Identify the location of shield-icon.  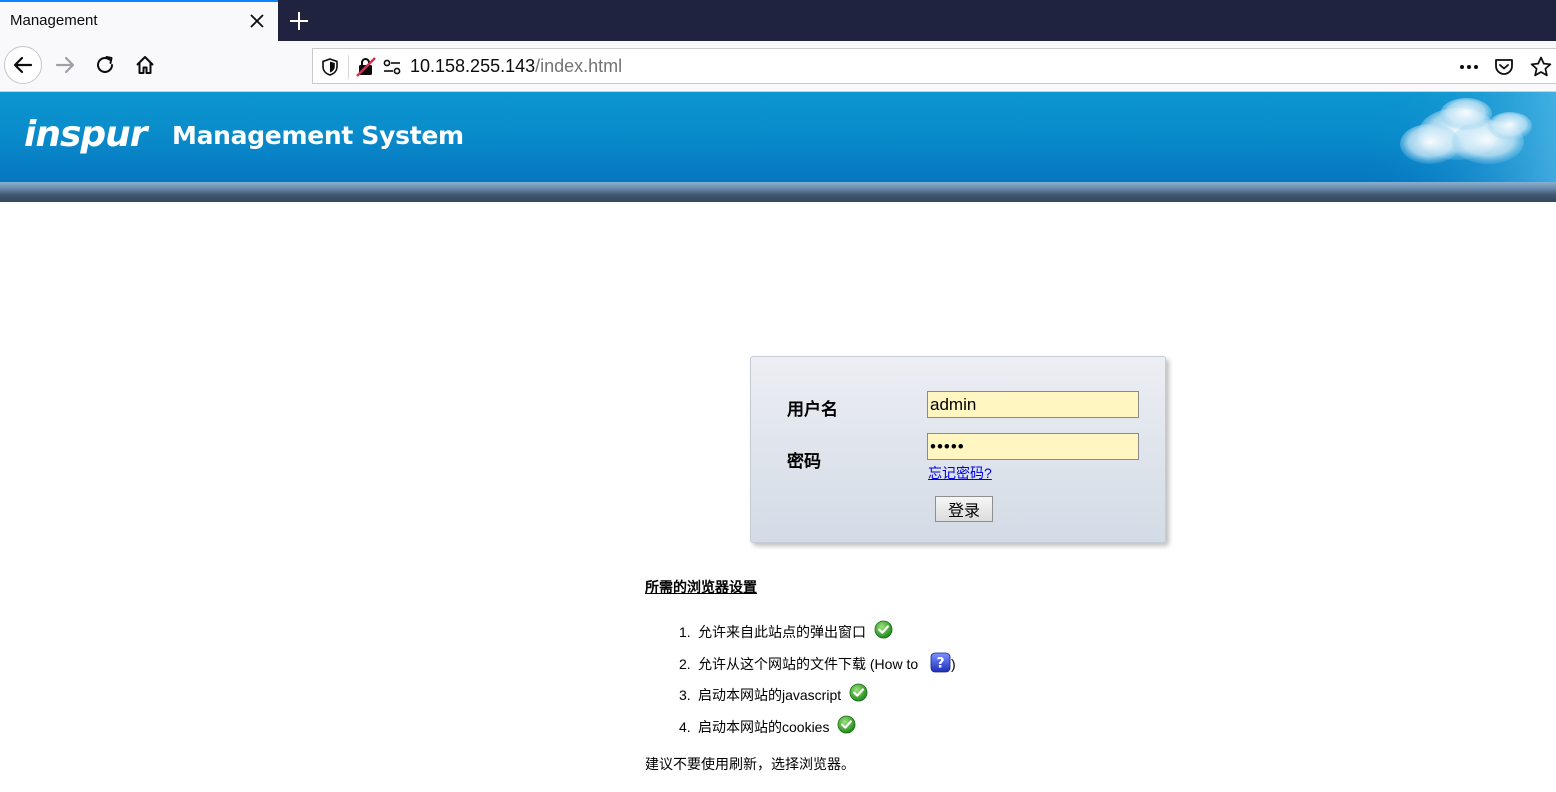
(330, 67).